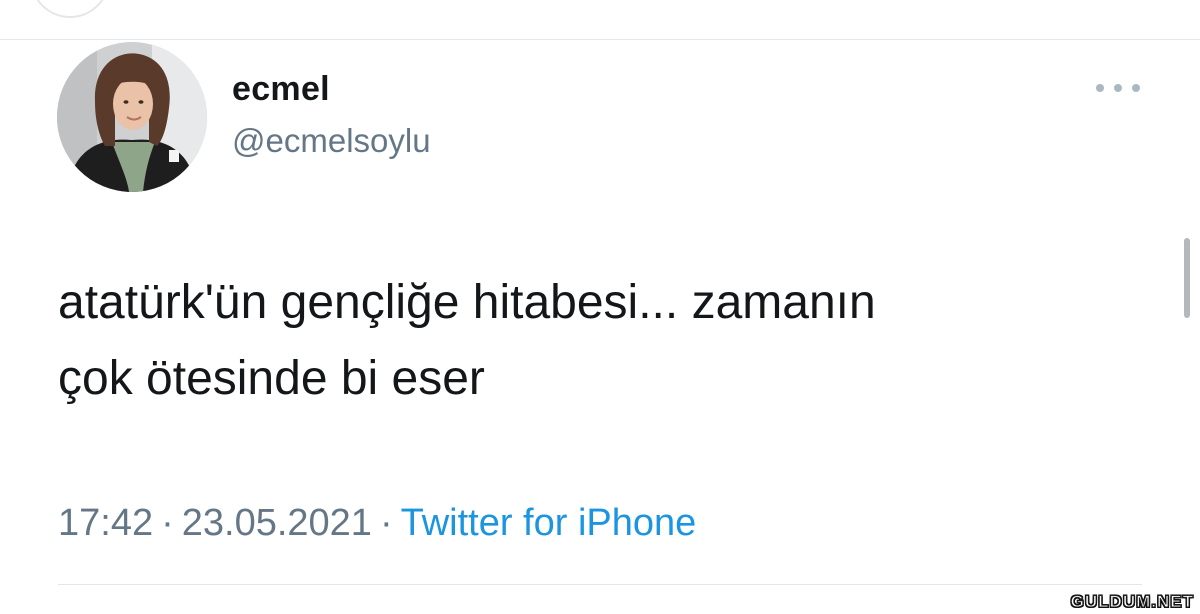 The height and width of the screenshot is (614, 1200). Describe the element at coordinates (600, 39) in the screenshot. I see `header-divider` at that location.